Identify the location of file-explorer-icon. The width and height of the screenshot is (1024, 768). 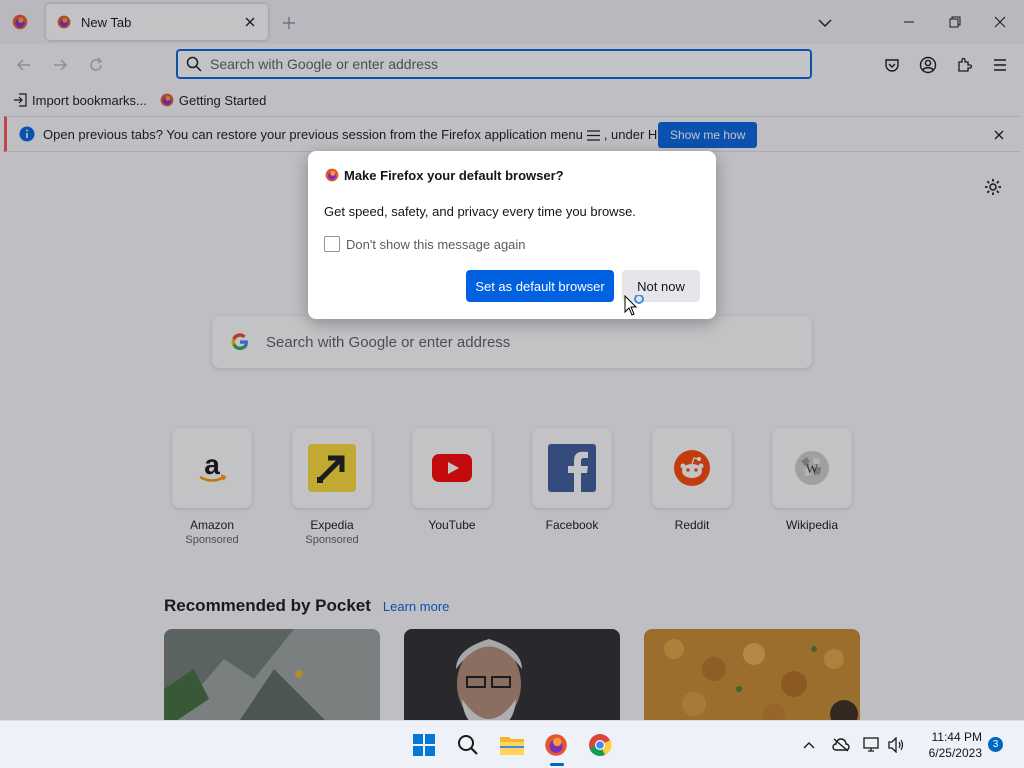
(512, 745).